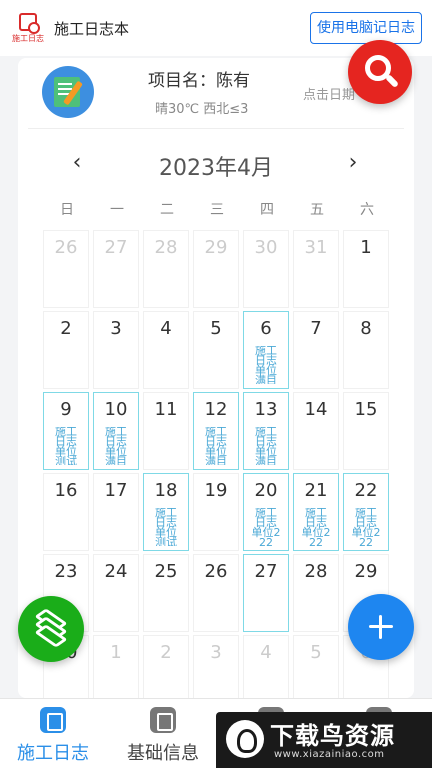 The height and width of the screenshot is (768, 432). What do you see at coordinates (116, 512) in the screenshot?
I see `calendar-day-cell: 17` at bounding box center [116, 512].